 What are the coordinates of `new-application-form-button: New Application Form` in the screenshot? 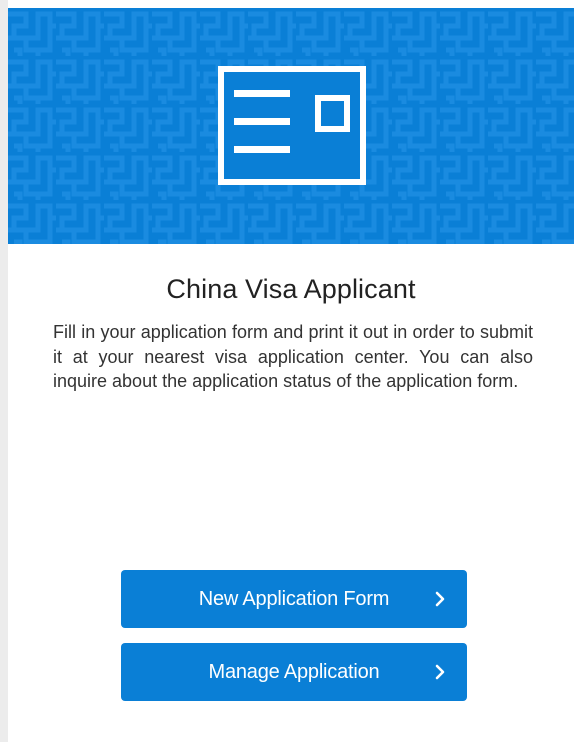 It's located at (294, 599).